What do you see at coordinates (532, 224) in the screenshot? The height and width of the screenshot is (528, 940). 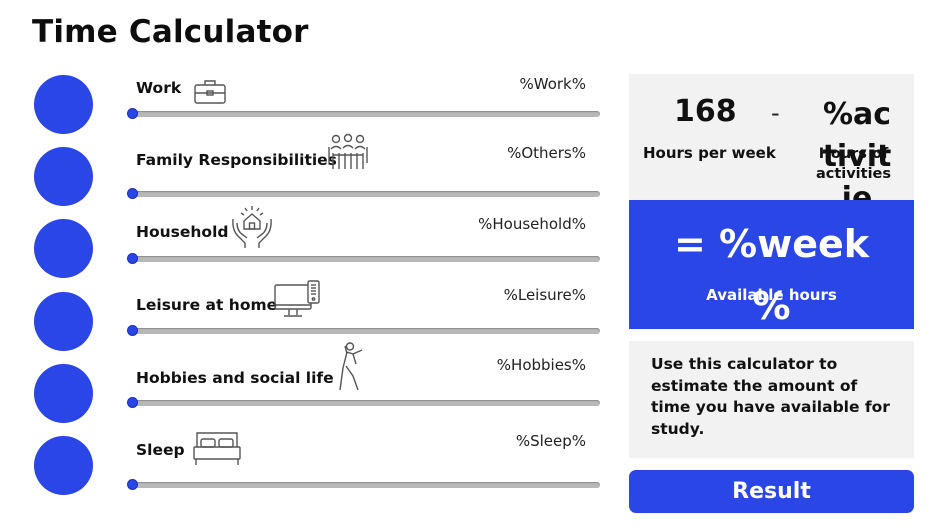 I see `activity-variable-household: %Household%` at bounding box center [532, 224].